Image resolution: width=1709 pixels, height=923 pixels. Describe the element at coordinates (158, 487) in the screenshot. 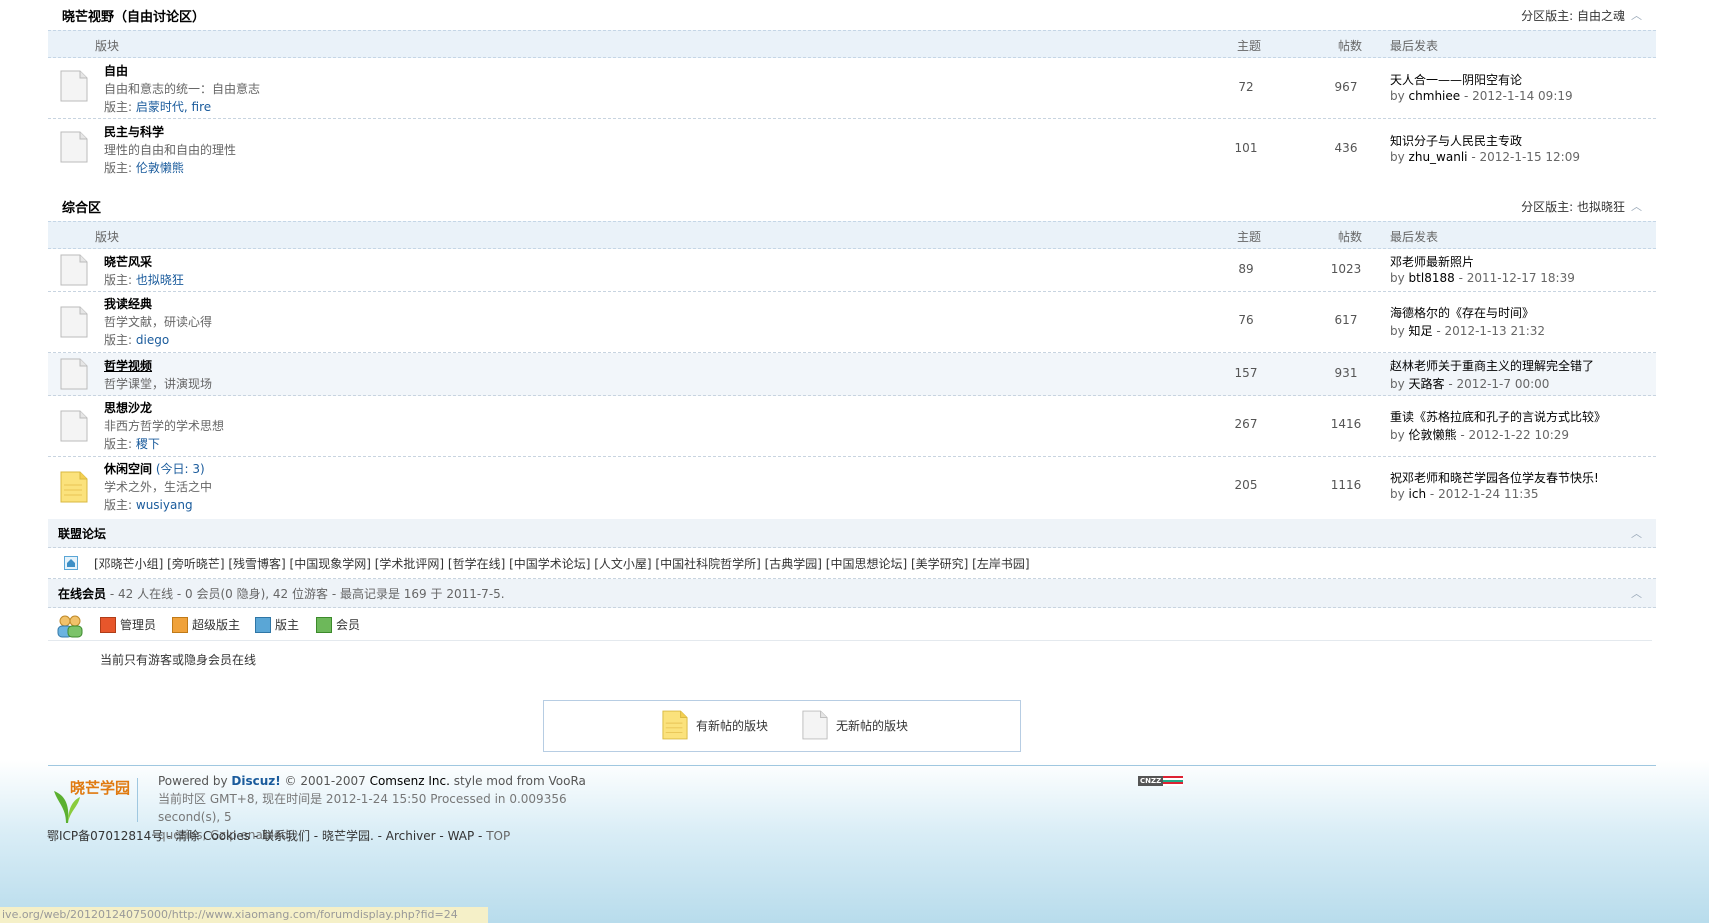

I see `forum-desc: 学术之外，生活之中` at that location.